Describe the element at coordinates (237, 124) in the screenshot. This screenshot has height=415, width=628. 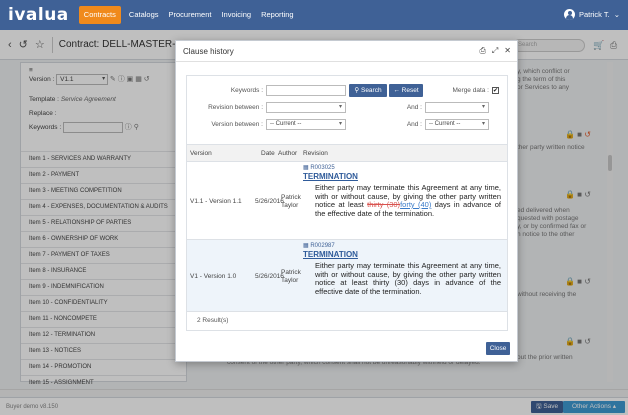
I see `version-between-label: Version between :` at that location.